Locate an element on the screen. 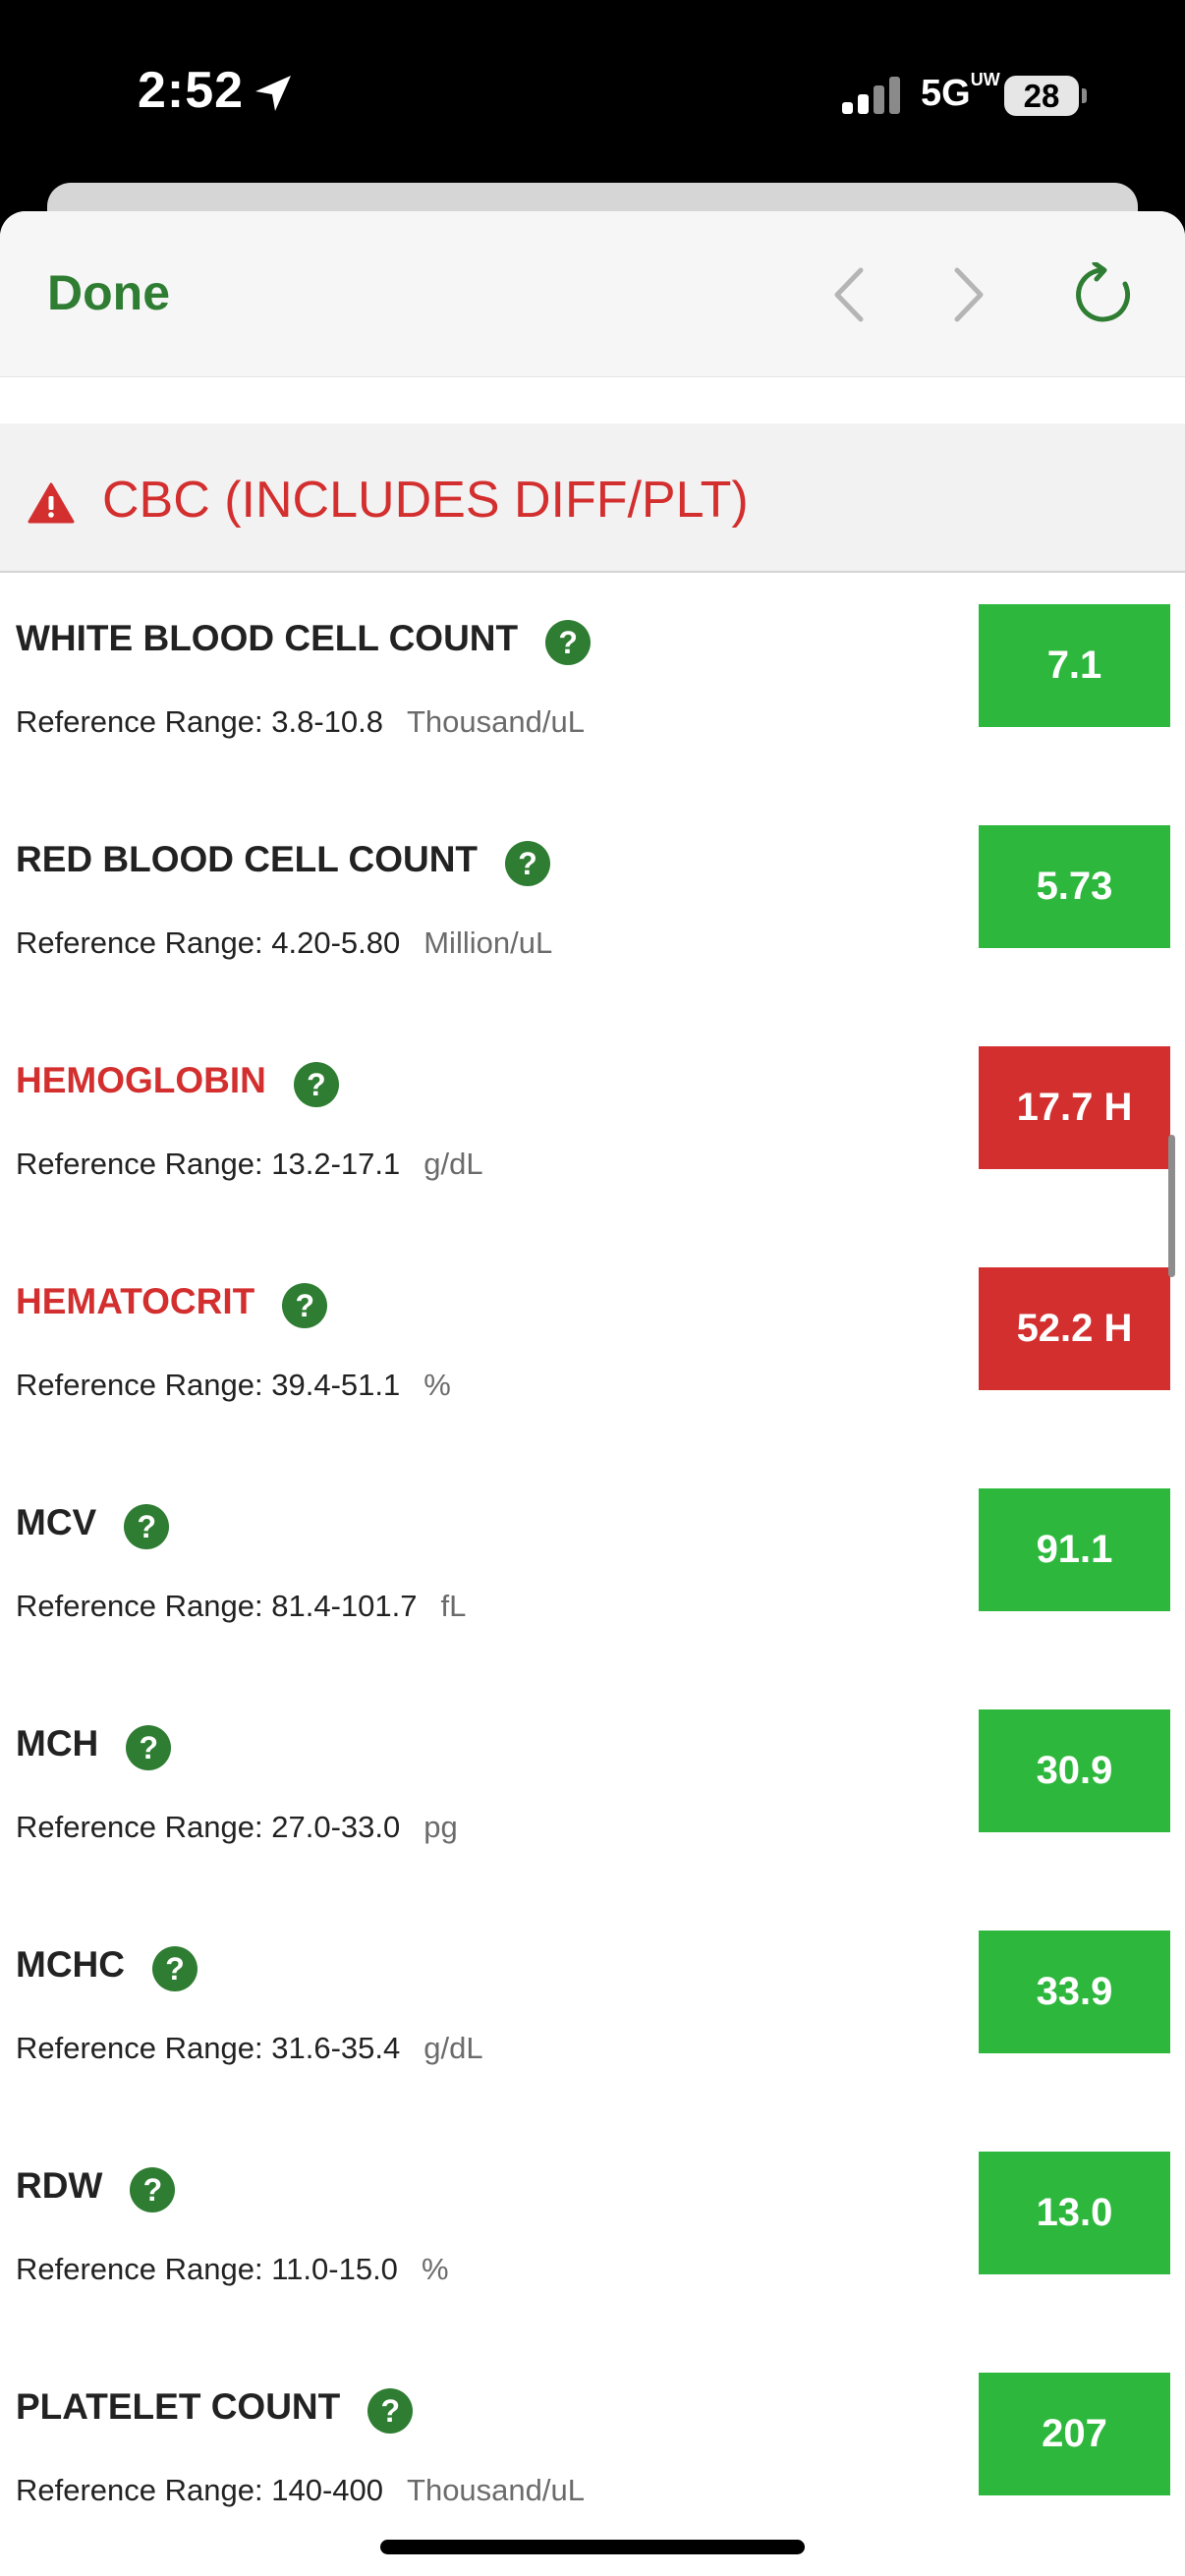 Image resolution: width=1185 pixels, height=2576 pixels. test-name: PLATELET COUNT? is located at coordinates (215, 2409).